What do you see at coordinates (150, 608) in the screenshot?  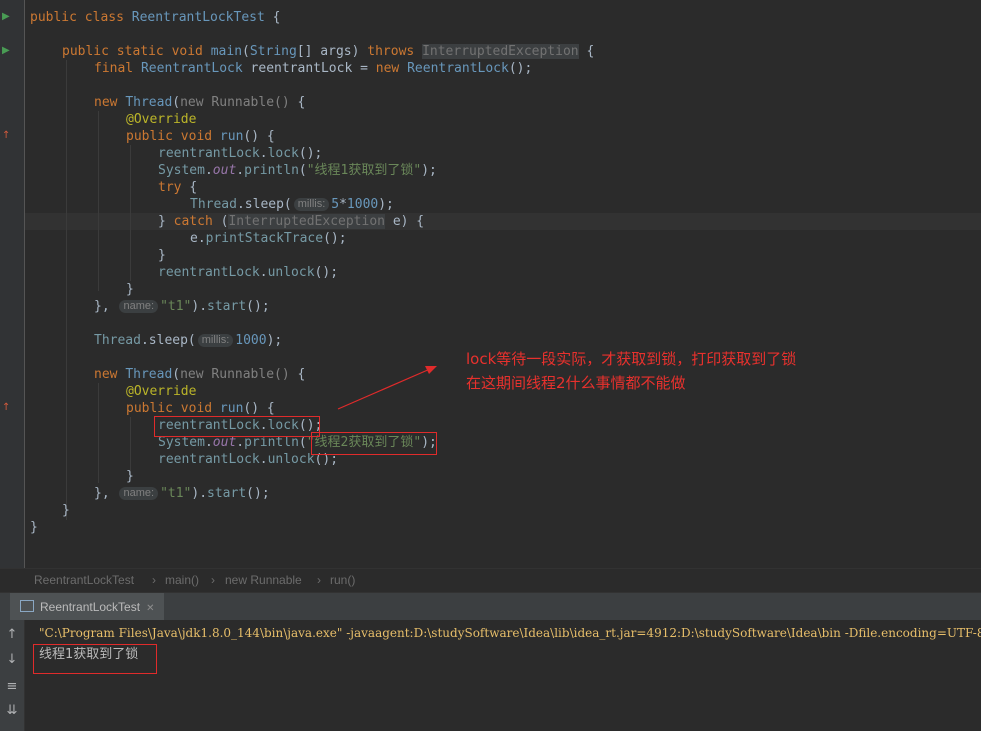 I see `close-icon: ✕` at bounding box center [150, 608].